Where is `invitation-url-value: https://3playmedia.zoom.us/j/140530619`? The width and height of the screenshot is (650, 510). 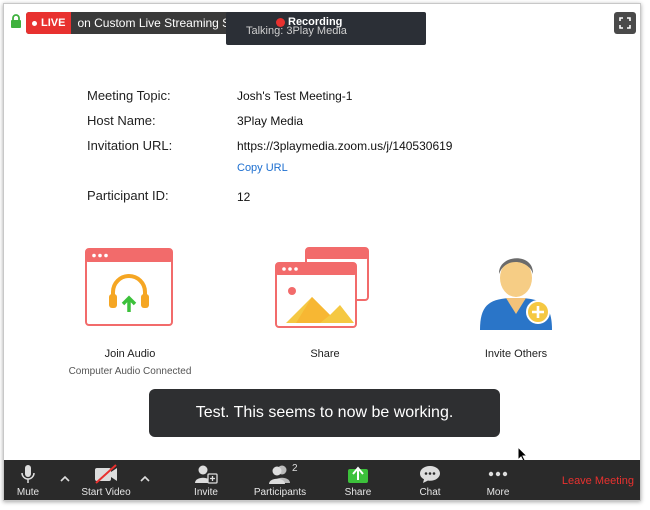
invitation-url-value: https://3playmedia.zoom.us/j/140530619 is located at coordinates (345, 146).